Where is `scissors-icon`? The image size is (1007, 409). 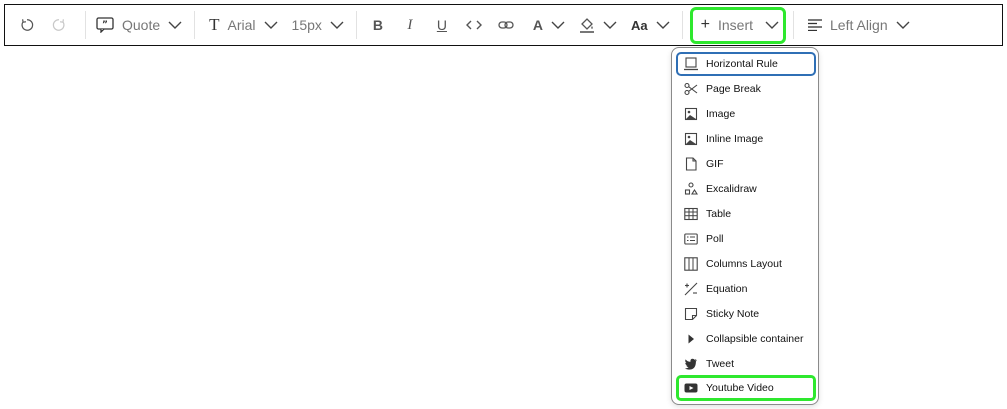 scissors-icon is located at coordinates (691, 89).